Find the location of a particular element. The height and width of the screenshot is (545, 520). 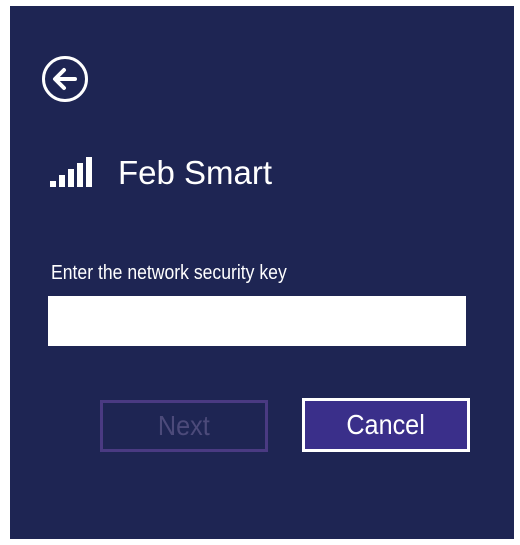

back-arrow-icon is located at coordinates (65, 79).